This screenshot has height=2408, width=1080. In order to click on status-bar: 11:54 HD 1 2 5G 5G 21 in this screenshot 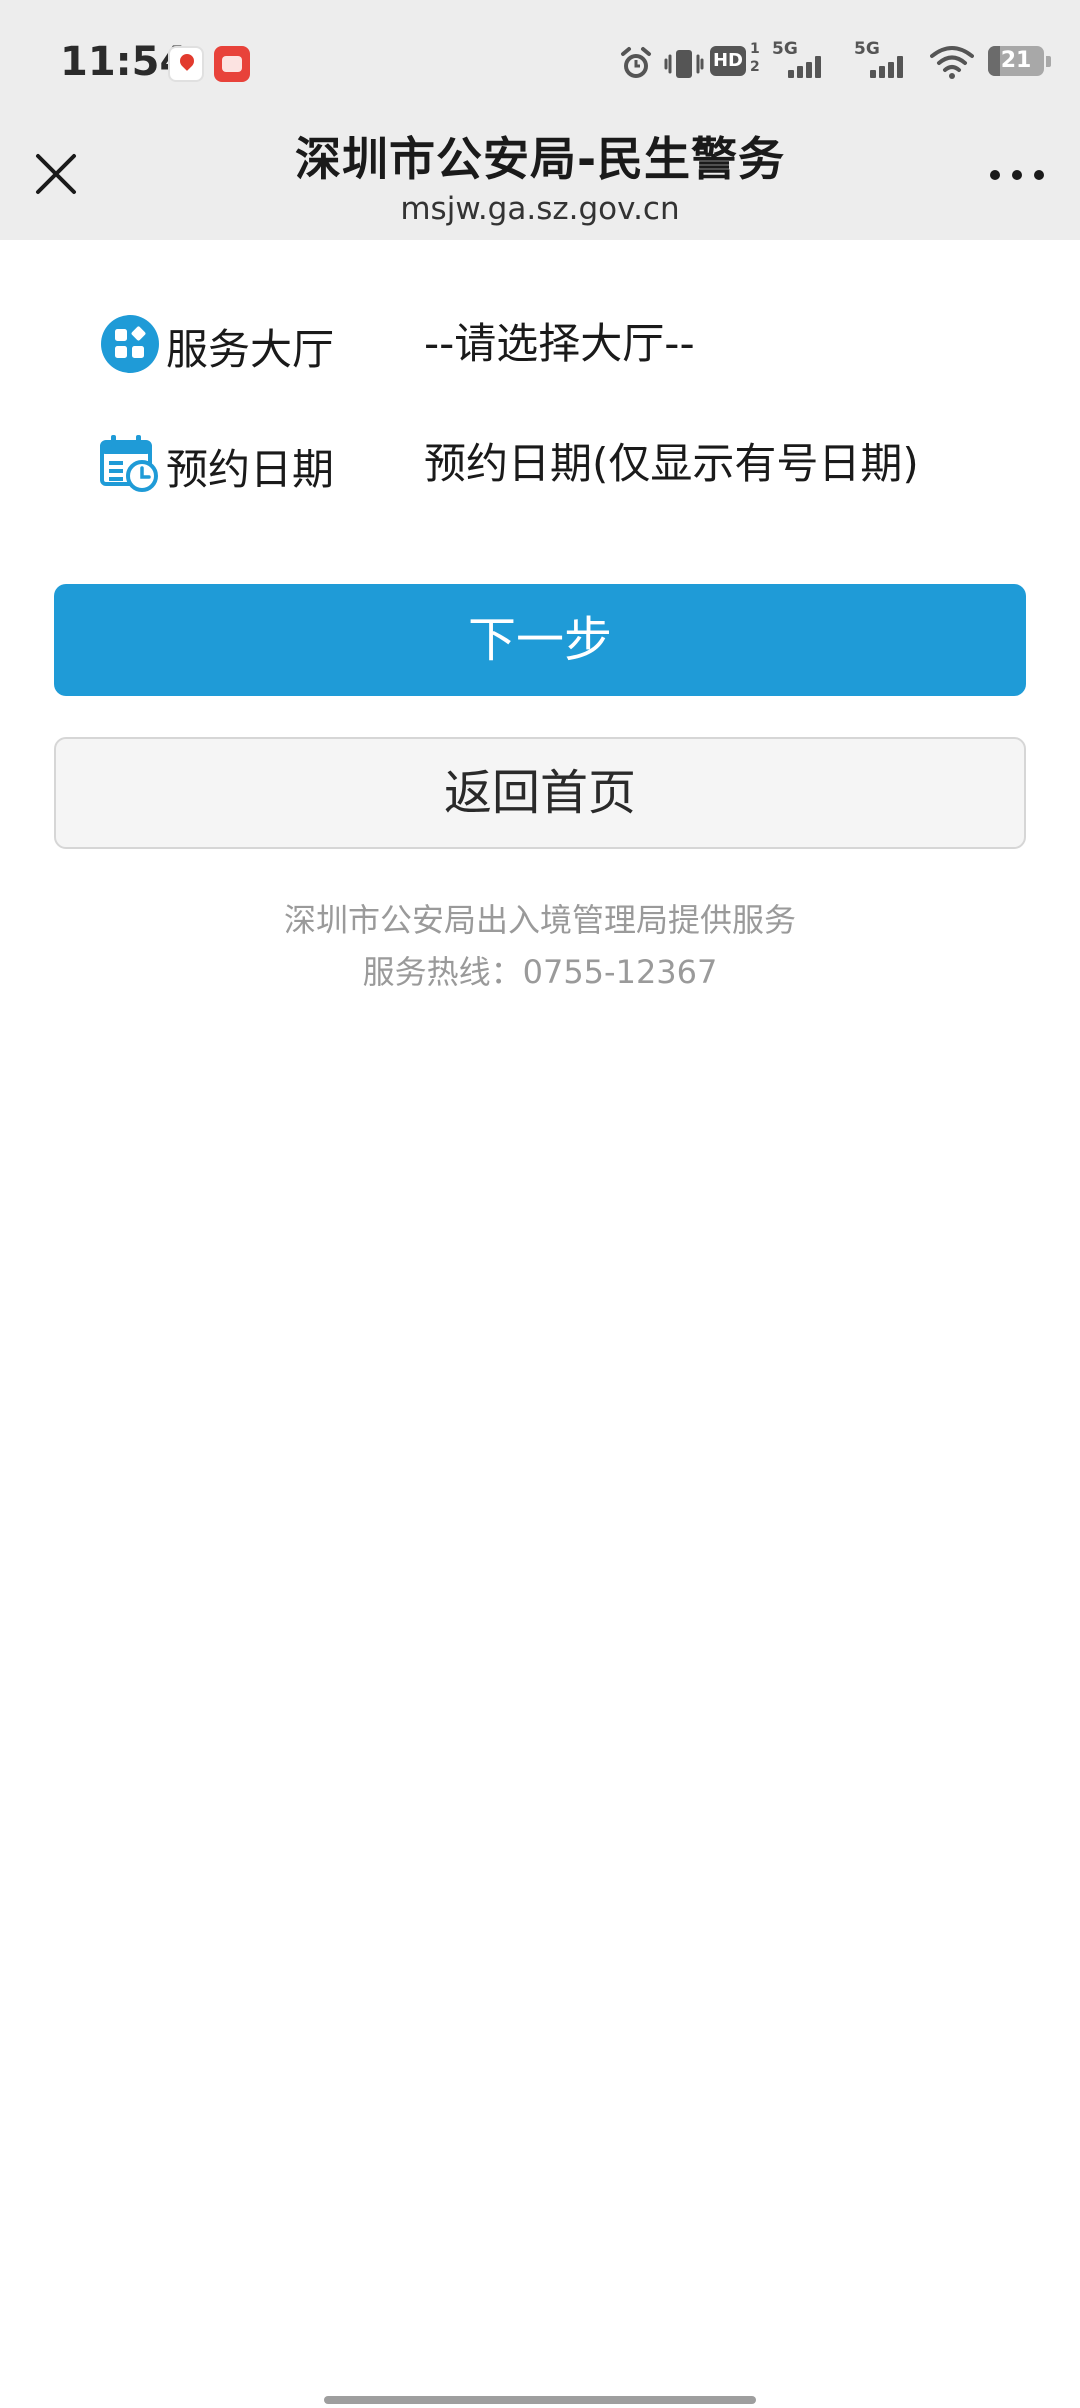, I will do `click(540, 62)`.